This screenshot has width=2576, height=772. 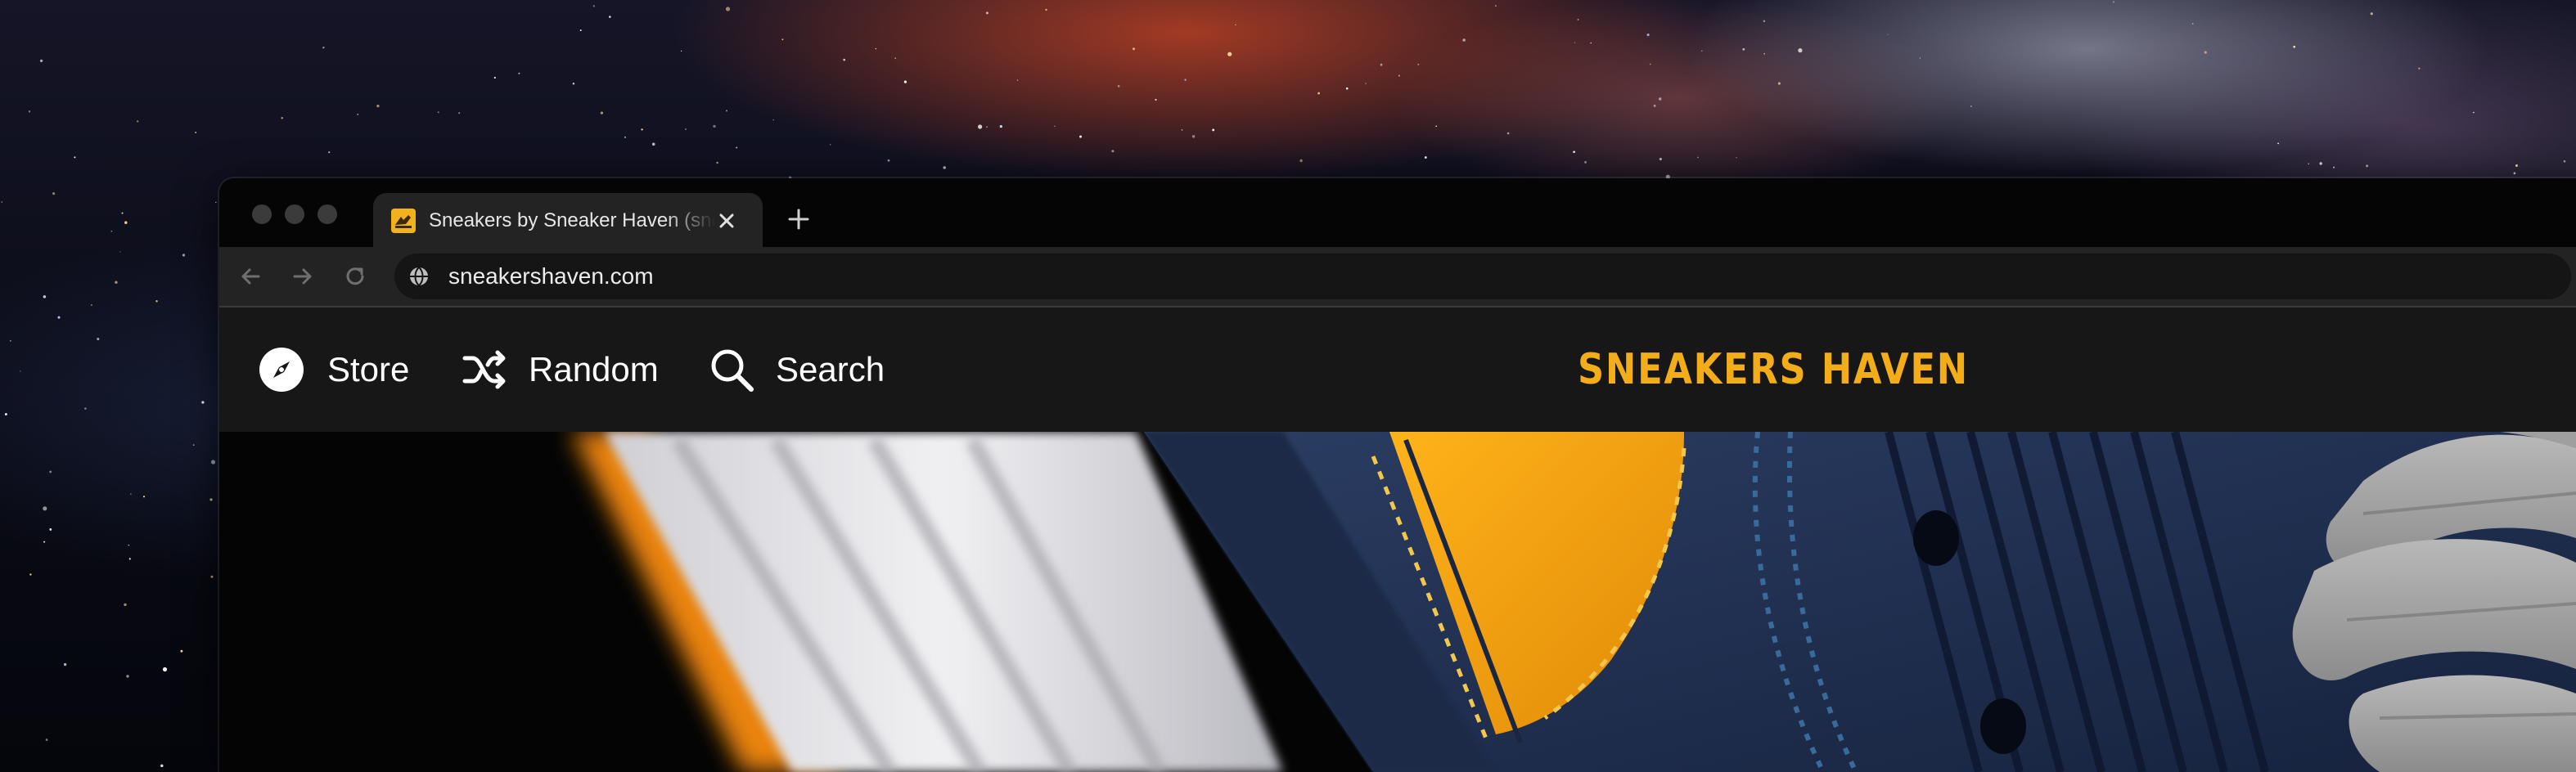 I want to click on forward-arrow-icon, so click(x=302, y=276).